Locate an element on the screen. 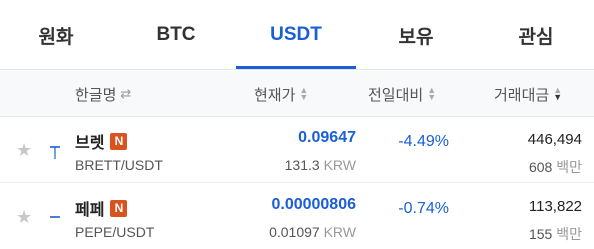  header-volume: 거래대금 ▲ ▼ is located at coordinates (528, 94).